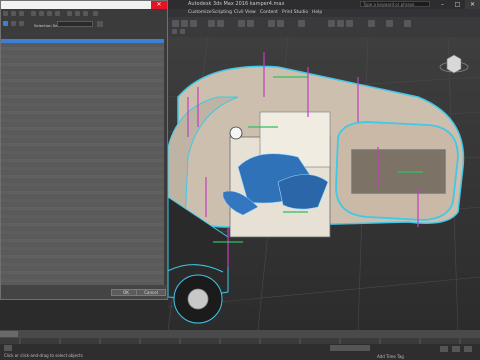  I want to click on add-time-tag-button: Add Time Tag, so click(390, 356).